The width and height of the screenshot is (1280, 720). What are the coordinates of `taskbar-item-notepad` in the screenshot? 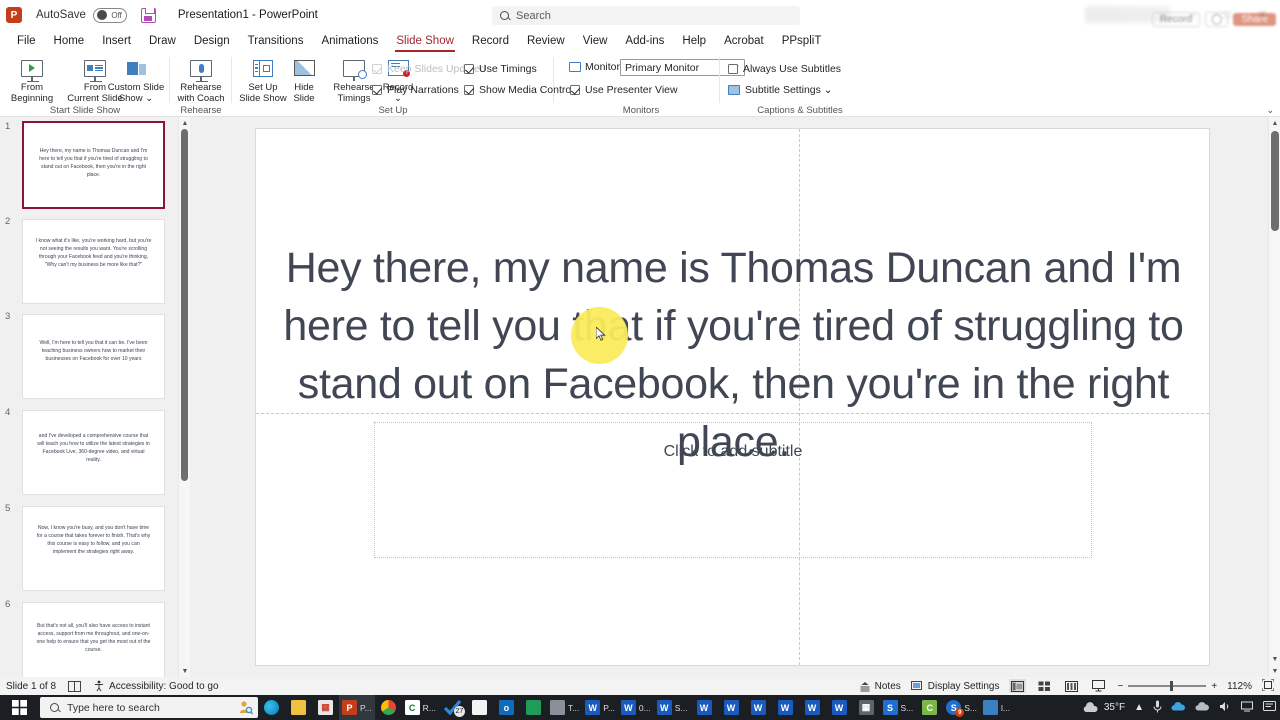 It's located at (479, 707).